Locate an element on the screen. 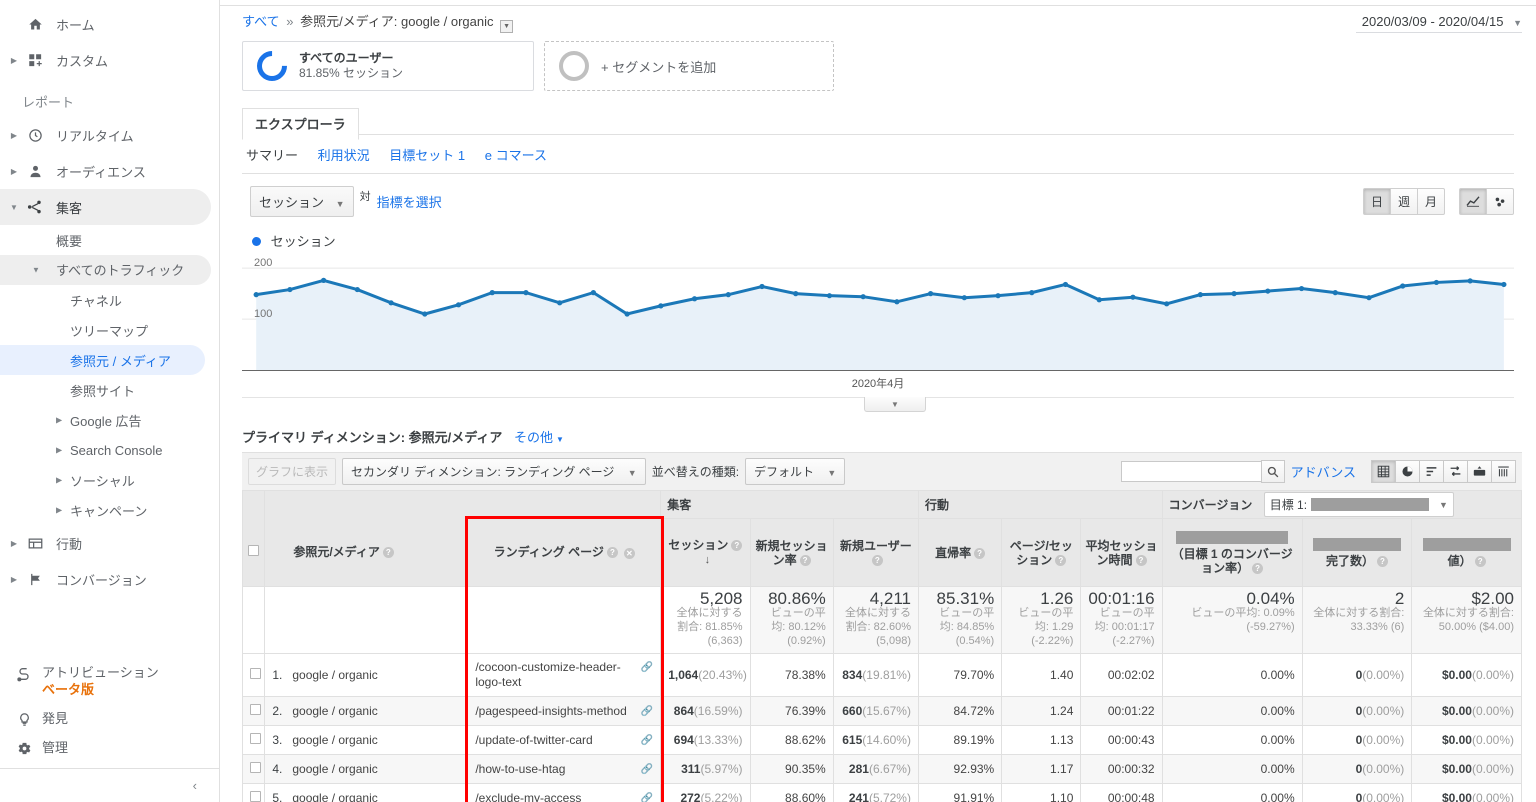 The height and width of the screenshot is (802, 1536). column-header-sessions: セッション ? ↓ is located at coordinates (705, 552).